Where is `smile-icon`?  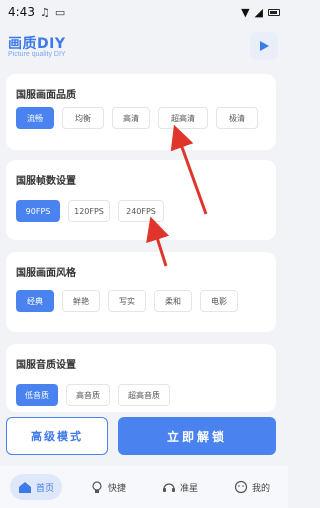
smile-icon is located at coordinates (241, 487).